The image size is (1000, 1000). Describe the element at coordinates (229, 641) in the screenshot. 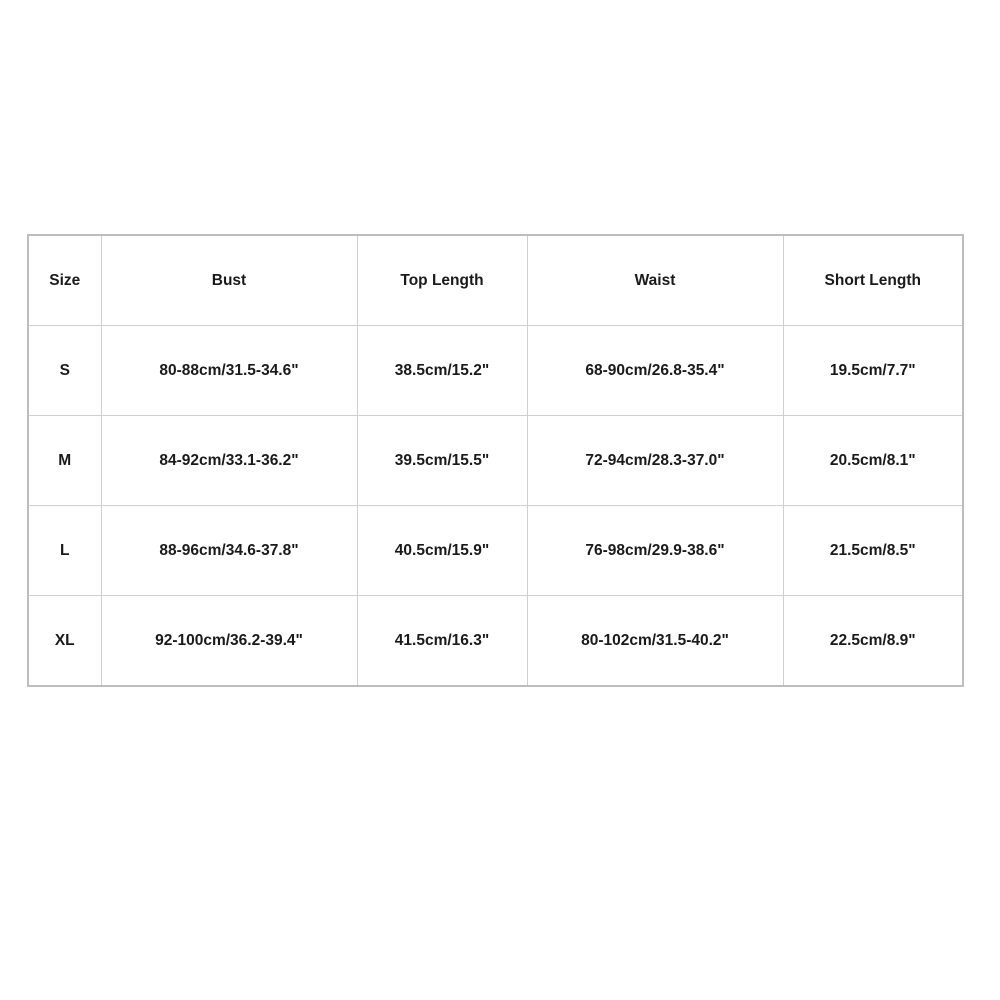

I see `cell-bust: 92-100cm/36.2-39.4"` at that location.